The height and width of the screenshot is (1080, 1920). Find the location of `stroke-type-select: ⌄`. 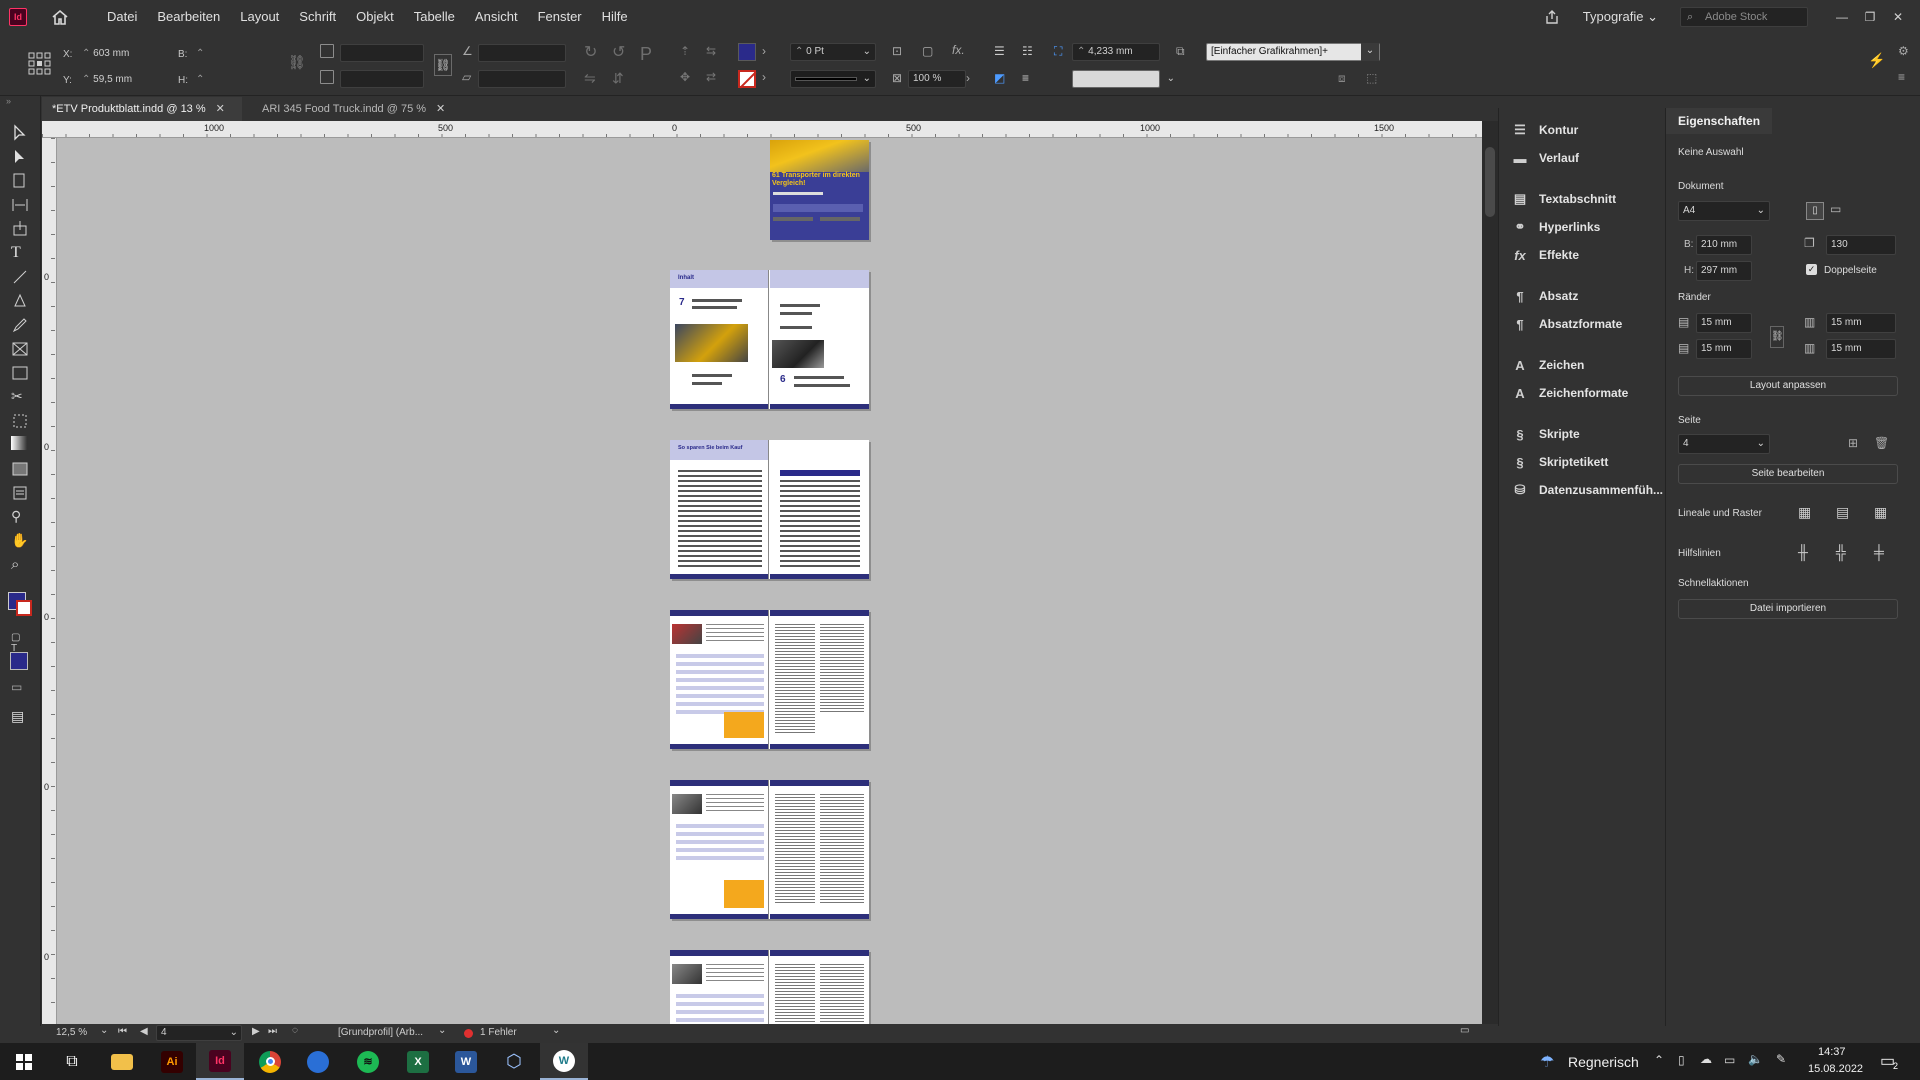

stroke-type-select: ⌄ is located at coordinates (833, 79).